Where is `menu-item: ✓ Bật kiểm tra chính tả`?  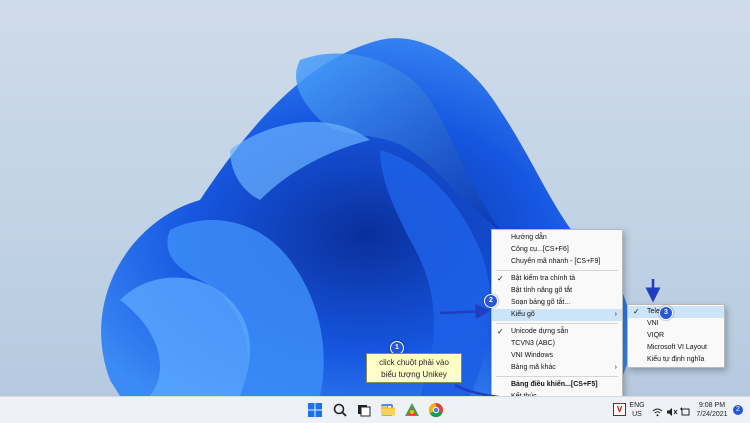 menu-item: ✓ Bật kiểm tra chính tả is located at coordinates (557, 279).